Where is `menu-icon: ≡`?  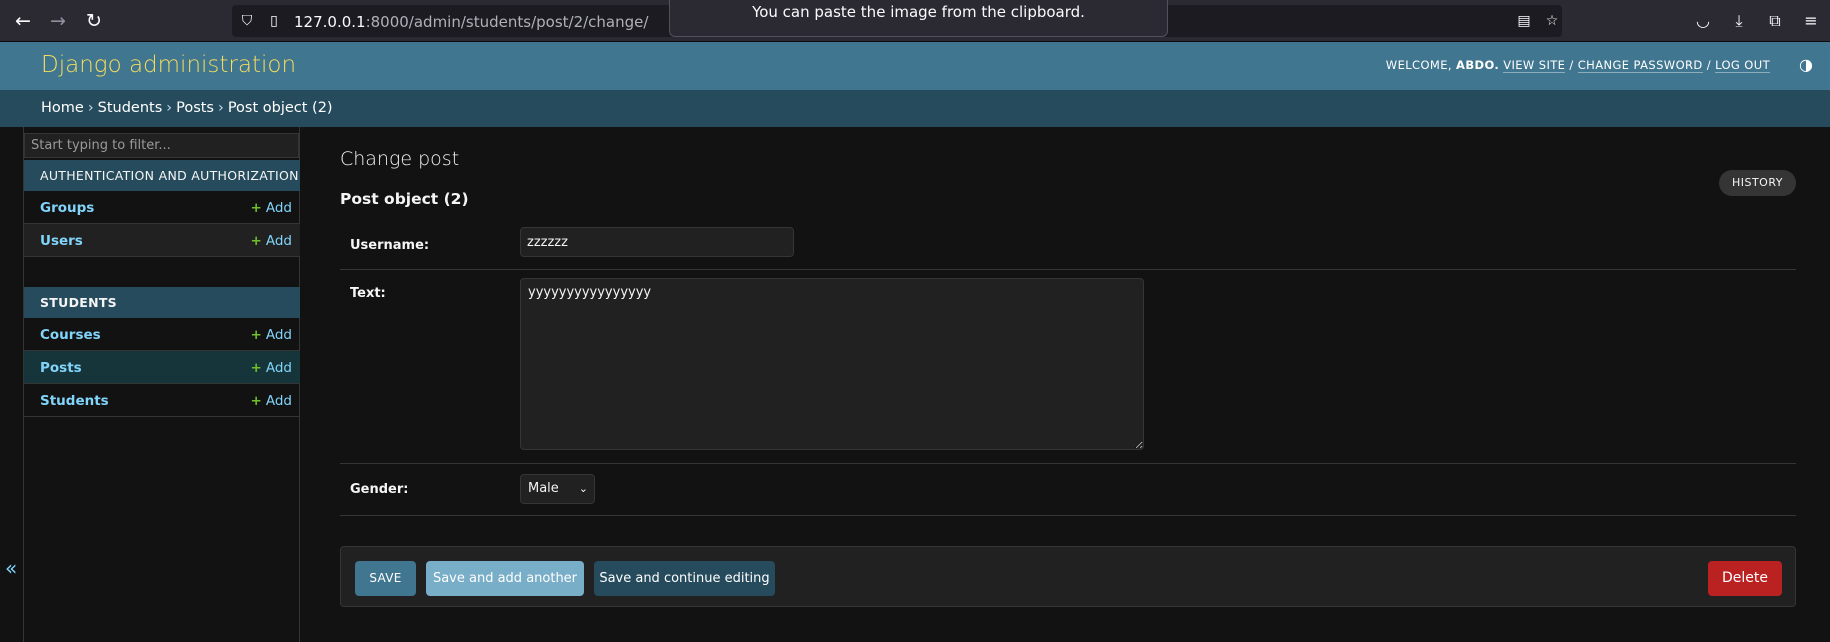 menu-icon: ≡ is located at coordinates (1811, 21).